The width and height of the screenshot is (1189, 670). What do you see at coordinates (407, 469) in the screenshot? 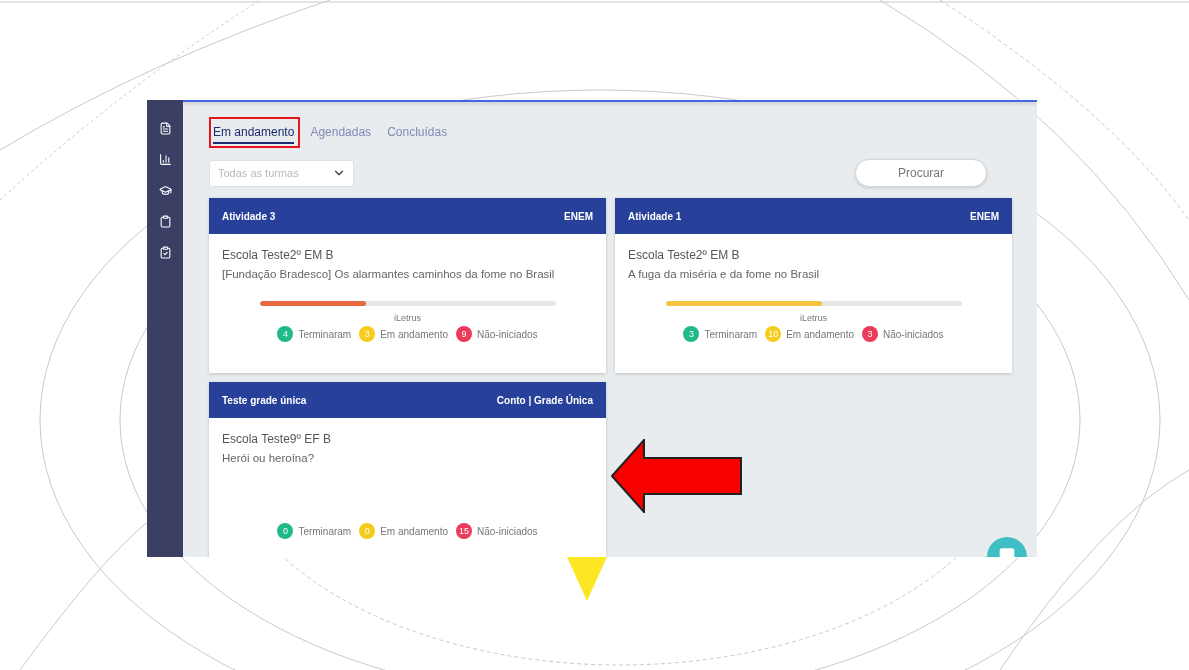
I see `activity-card: Teste grade única Conto | Grade Única Escola Teste9º EF B Herói ou heroína? 0 Terminaram 0 Em andamento 15 Não-iniciados` at bounding box center [407, 469].